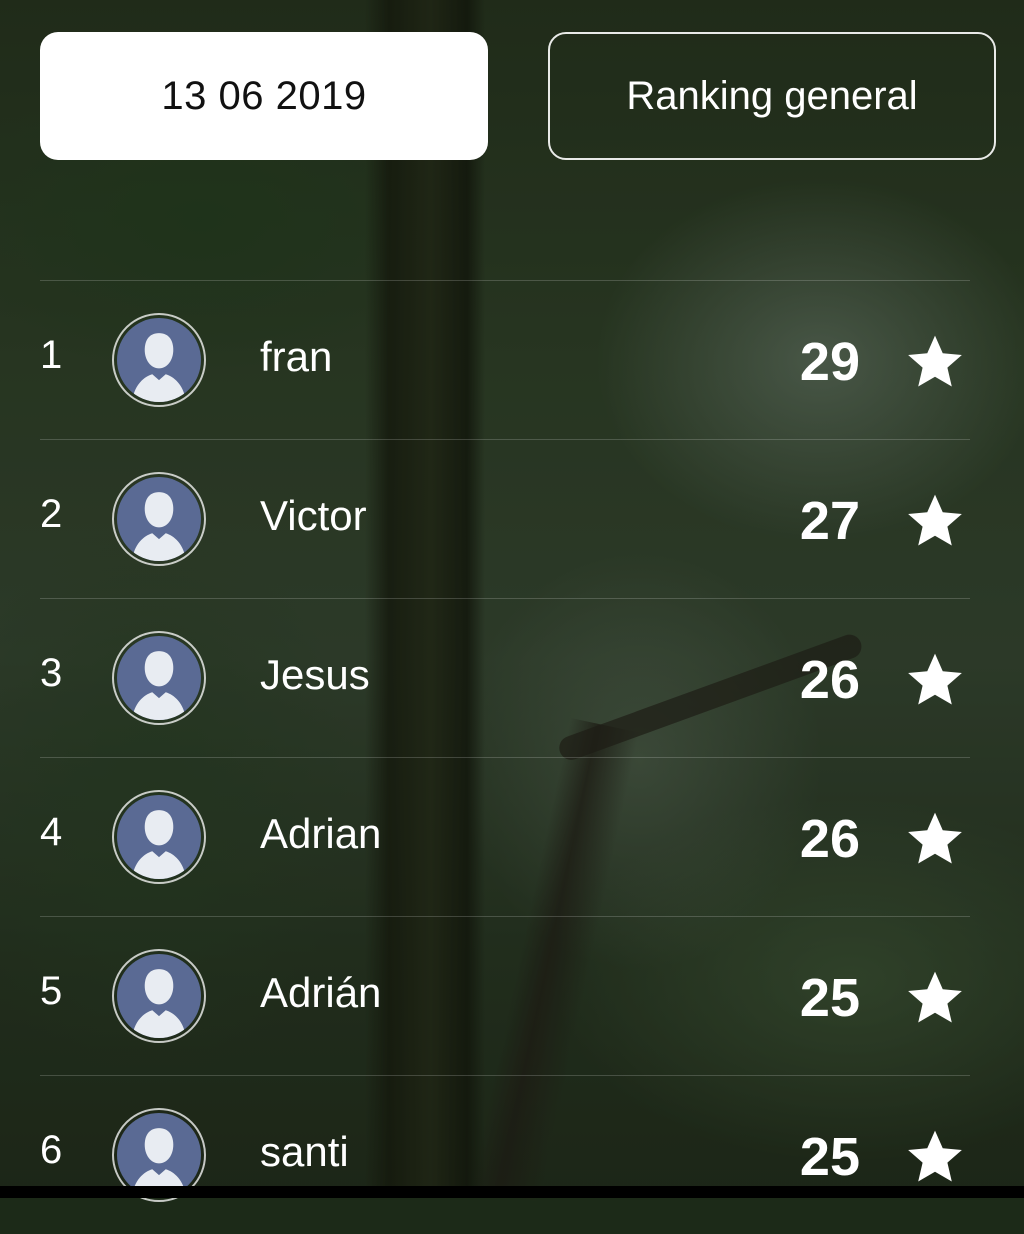 The width and height of the screenshot is (1024, 1234). What do you see at coordinates (264, 96) in the screenshot?
I see `date-button: 13 06 2019` at bounding box center [264, 96].